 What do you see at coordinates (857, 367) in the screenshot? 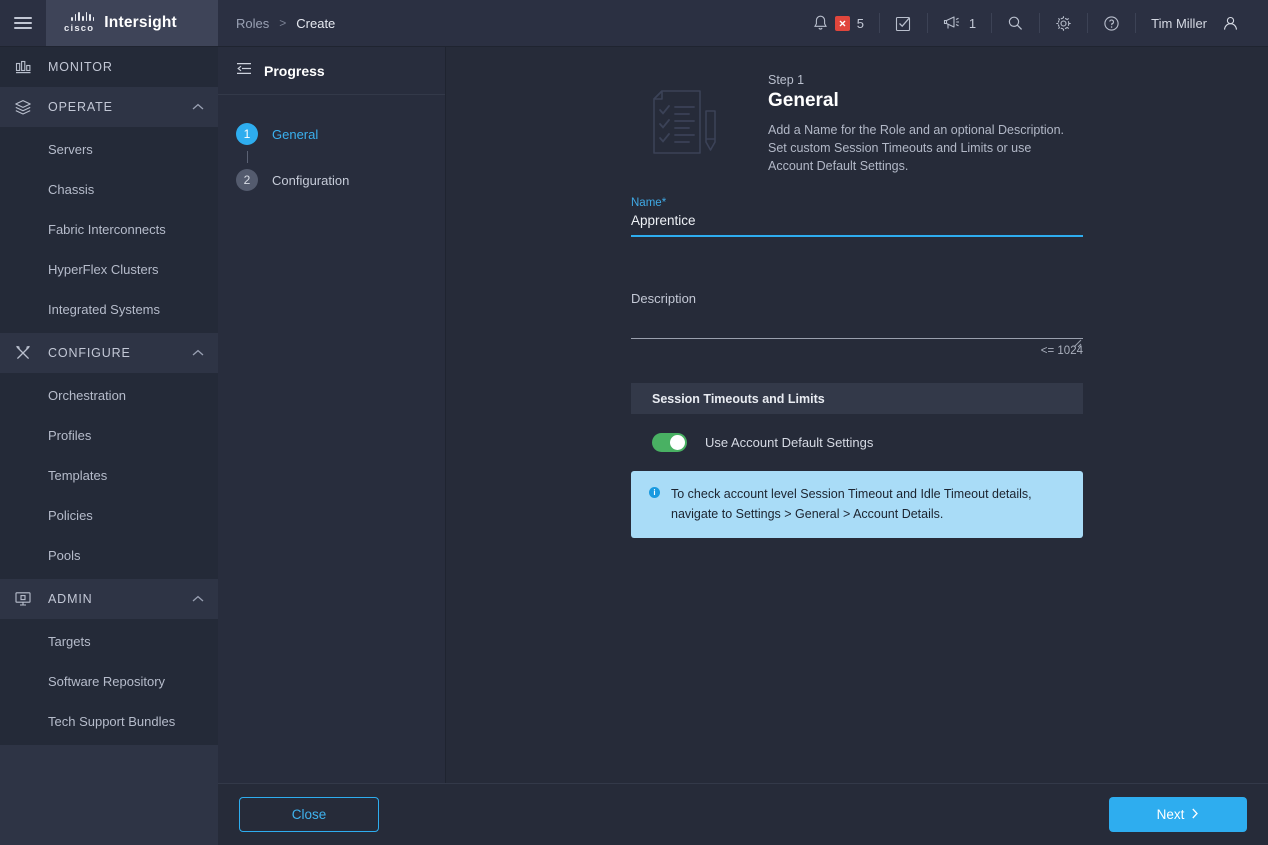
I see `general-form: Name* Description <= 1024` at bounding box center [857, 367].